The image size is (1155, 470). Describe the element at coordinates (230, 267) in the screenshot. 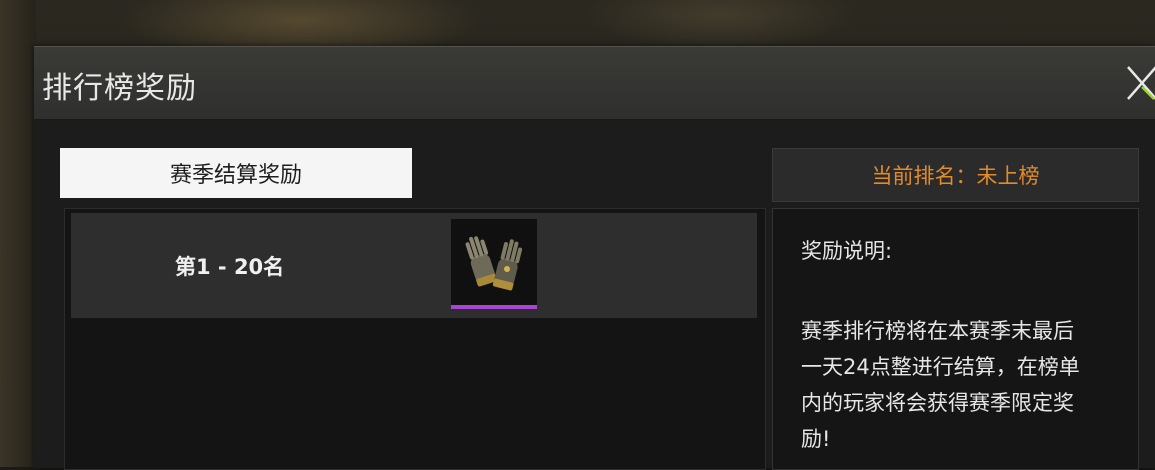

I see `rank-range-label: 第1 - 20名` at that location.